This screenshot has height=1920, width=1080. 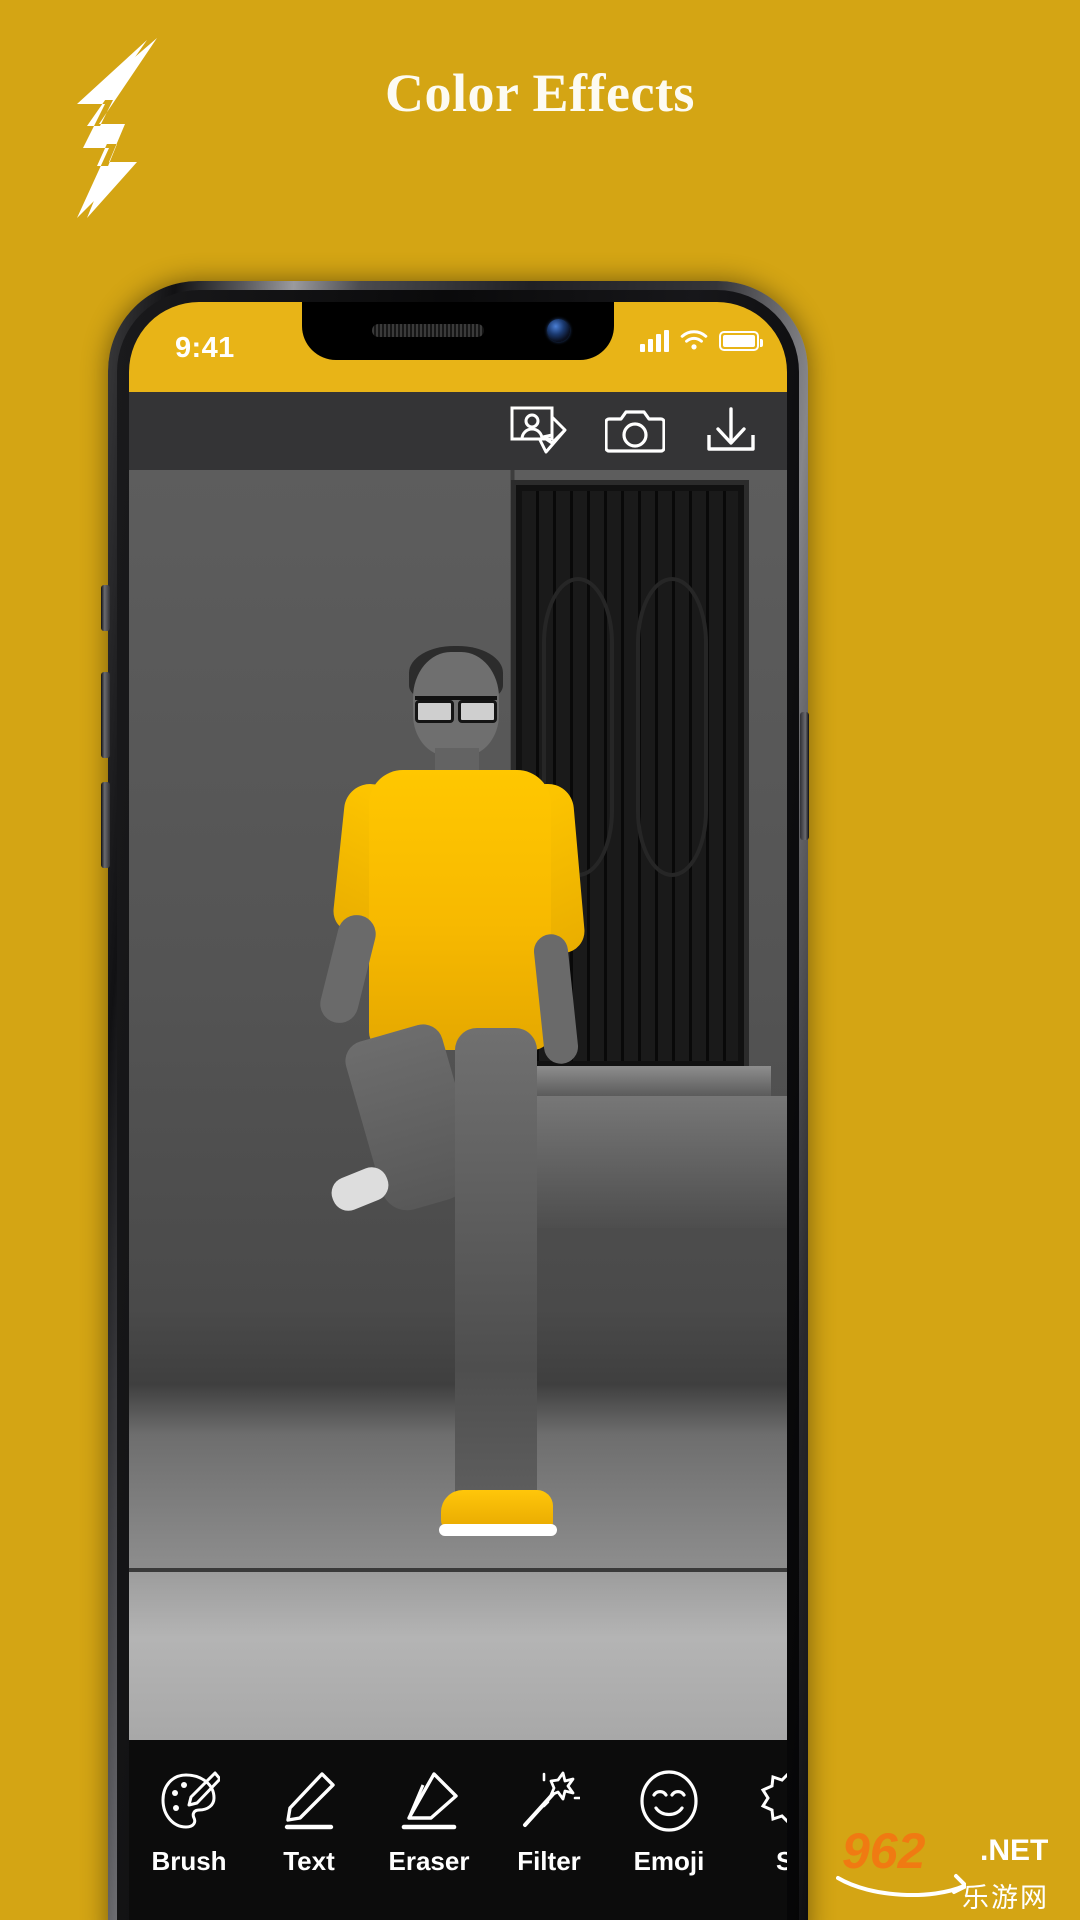 I want to click on cellular-signal-icon, so click(x=654, y=341).